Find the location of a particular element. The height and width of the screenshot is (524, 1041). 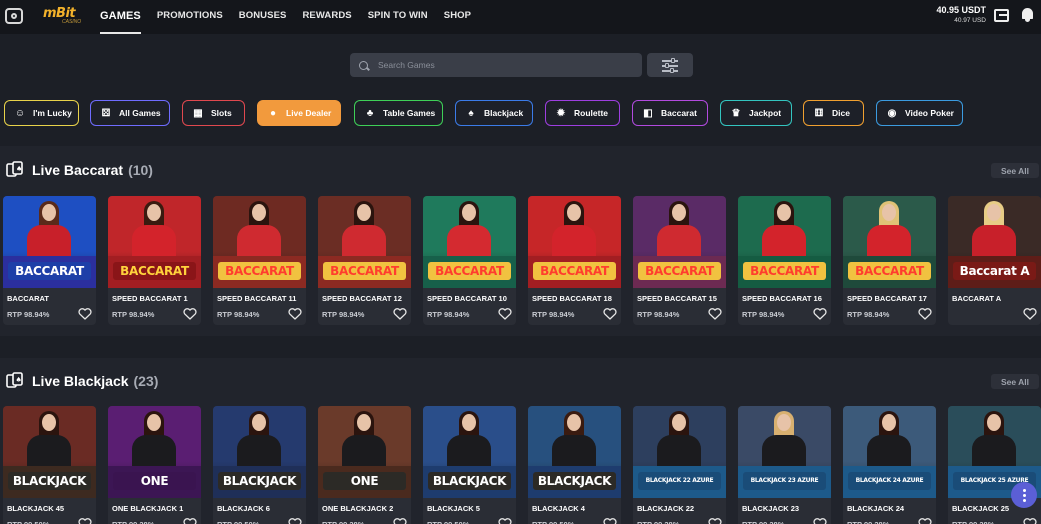

nav-bonuses: BONUSES is located at coordinates (263, 17).